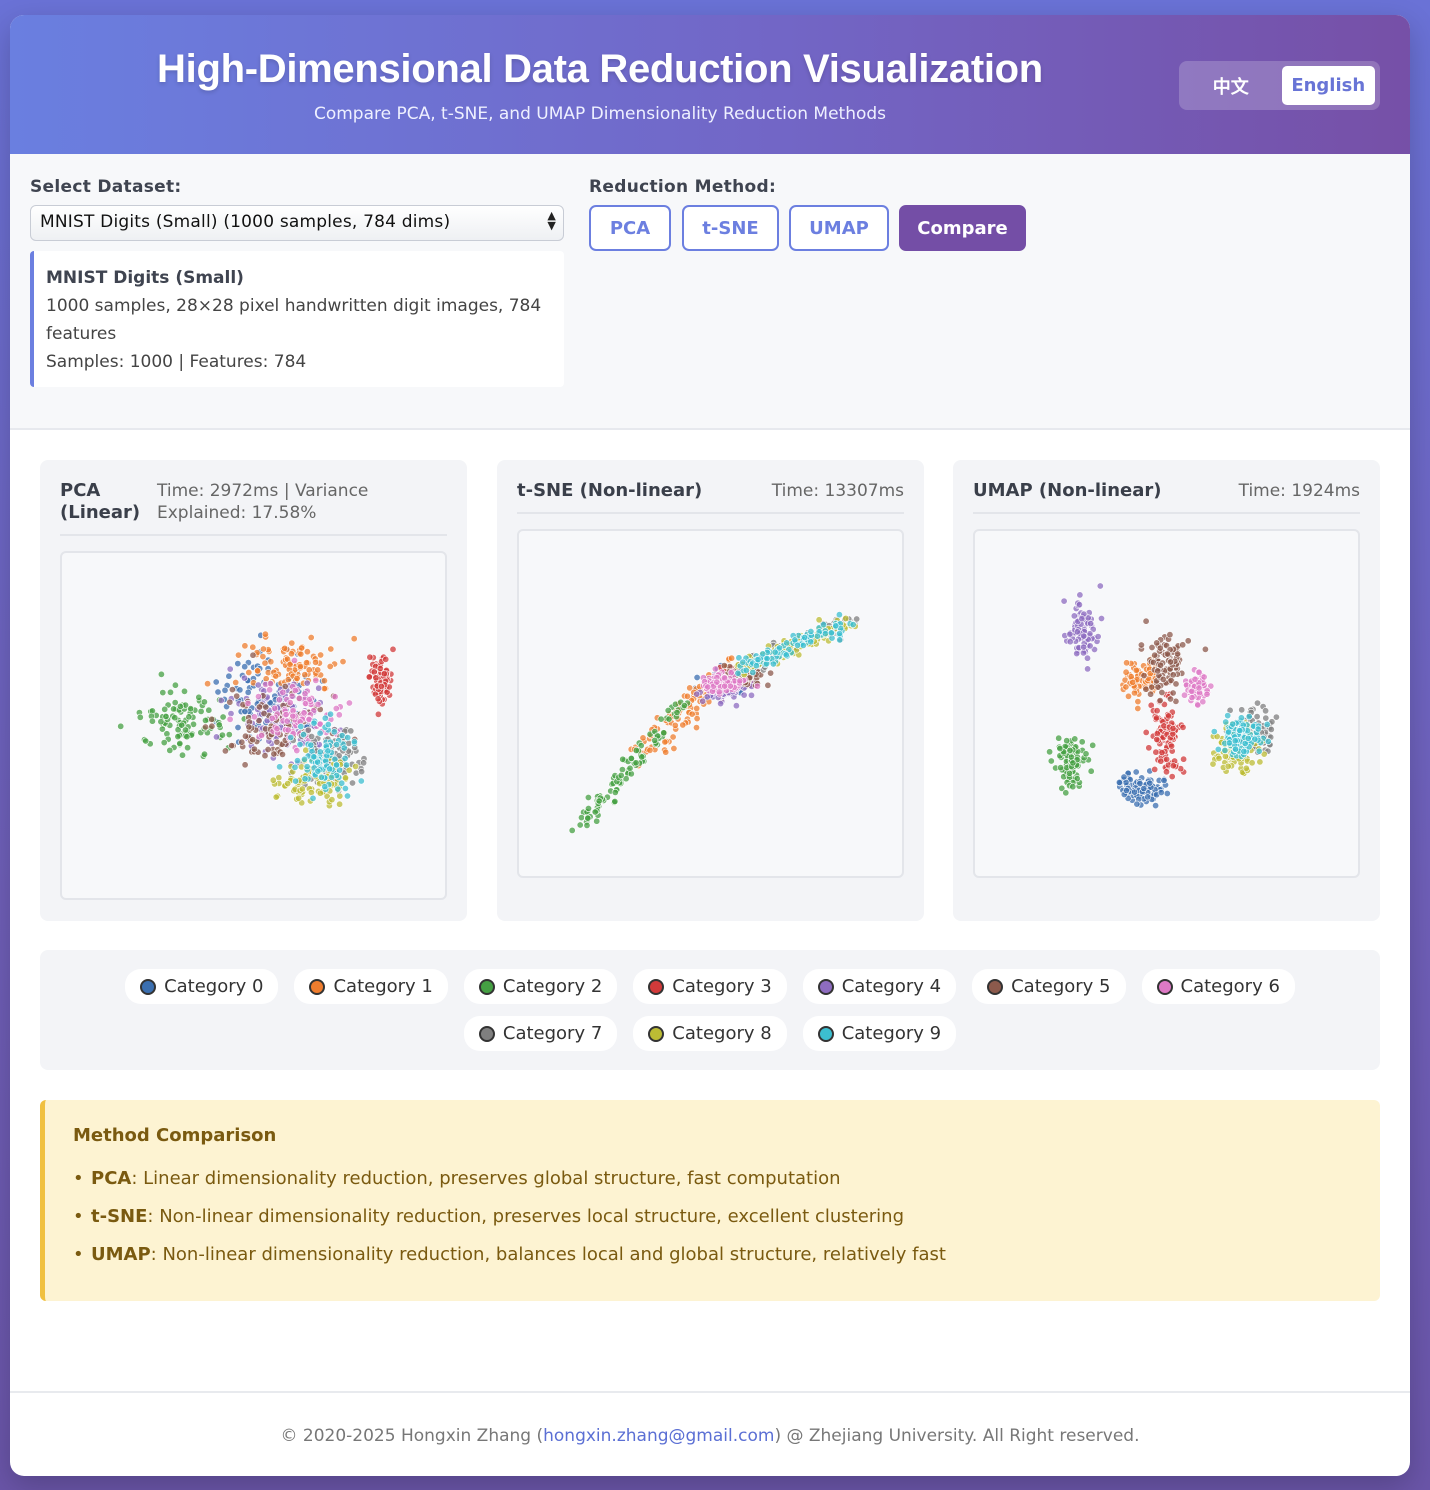  Describe the element at coordinates (253, 725) in the screenshot. I see `pca-plot` at that location.